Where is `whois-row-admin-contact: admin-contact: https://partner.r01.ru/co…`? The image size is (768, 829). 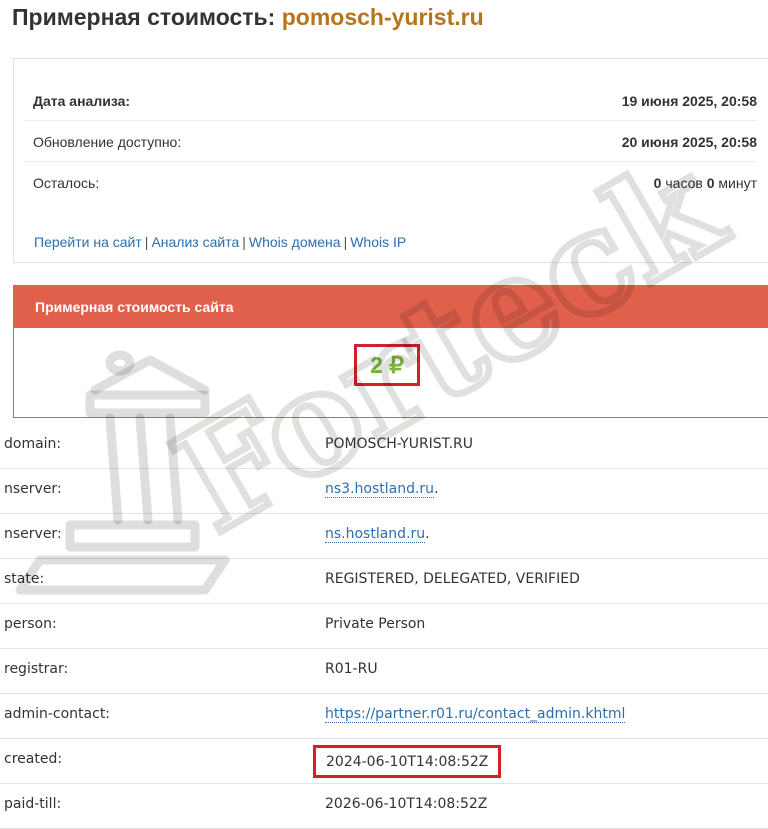
whois-row-admin-contact: admin-contact: https://partner.r01.ru/co… is located at coordinates (384, 716).